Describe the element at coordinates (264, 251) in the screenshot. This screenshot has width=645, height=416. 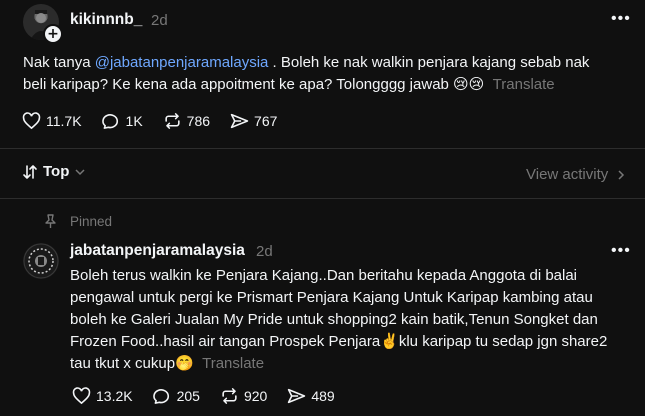
I see `reply-time: 2d` at that location.